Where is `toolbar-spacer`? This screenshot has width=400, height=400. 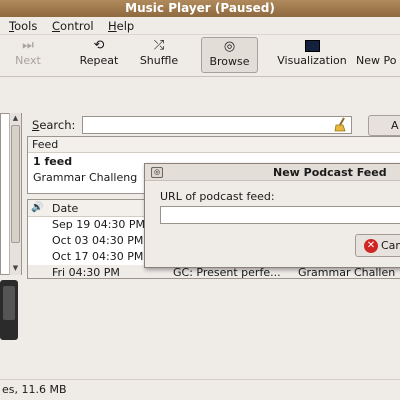 toolbar-spacer is located at coordinates (200, 93).